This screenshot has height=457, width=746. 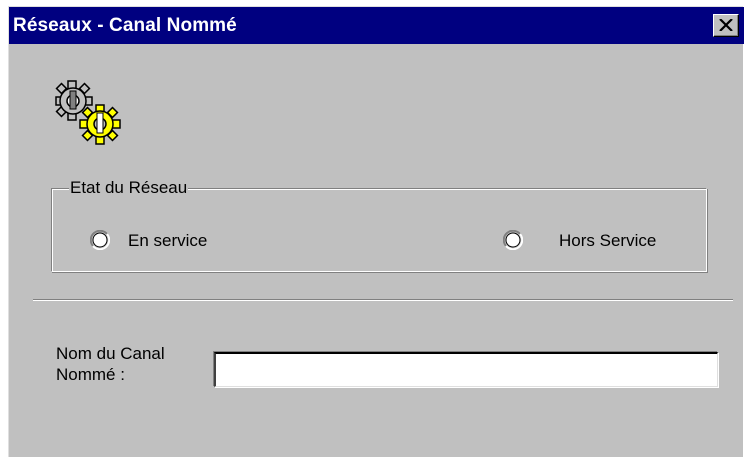 I want to click on title-bar: Réseaux - Canal Nommé, so click(x=376, y=25).